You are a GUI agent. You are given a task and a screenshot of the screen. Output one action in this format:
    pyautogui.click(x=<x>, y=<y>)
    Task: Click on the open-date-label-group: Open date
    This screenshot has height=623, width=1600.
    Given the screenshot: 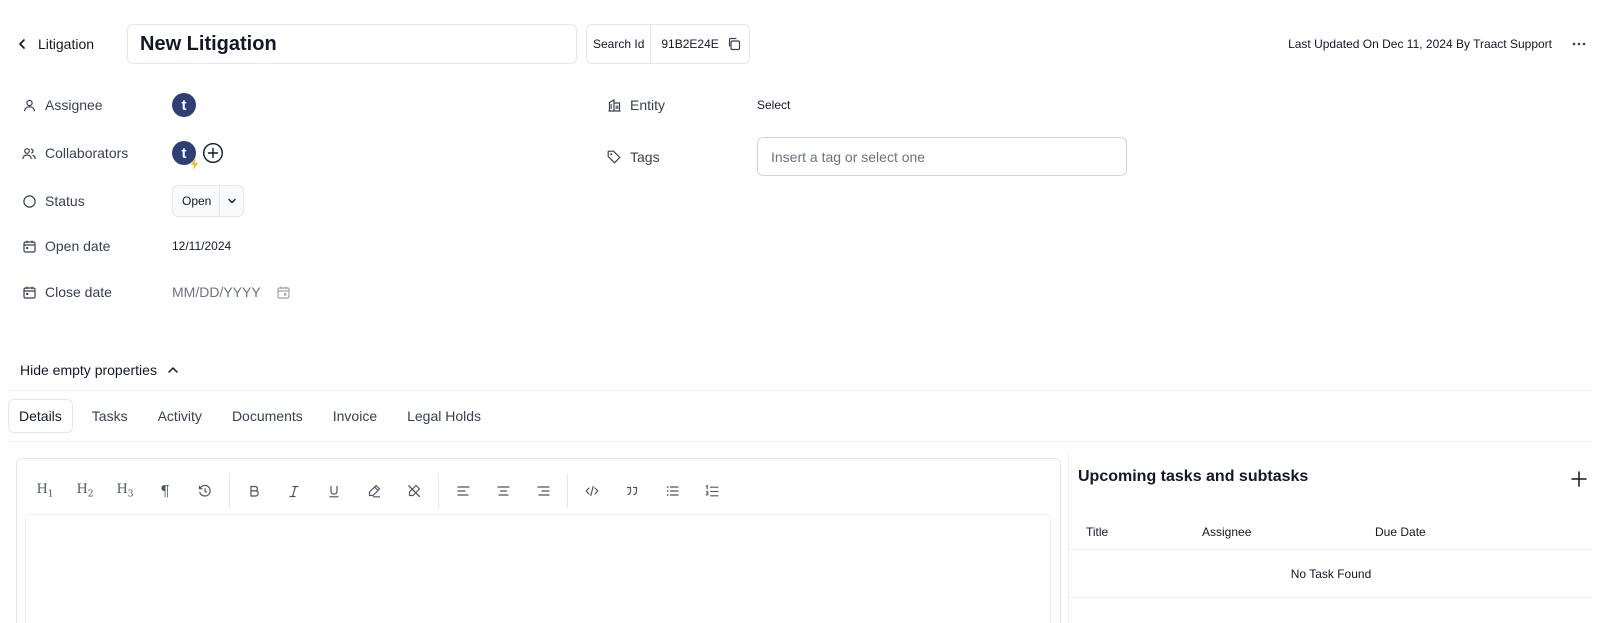 What is the action you would take?
    pyautogui.click(x=97, y=246)
    